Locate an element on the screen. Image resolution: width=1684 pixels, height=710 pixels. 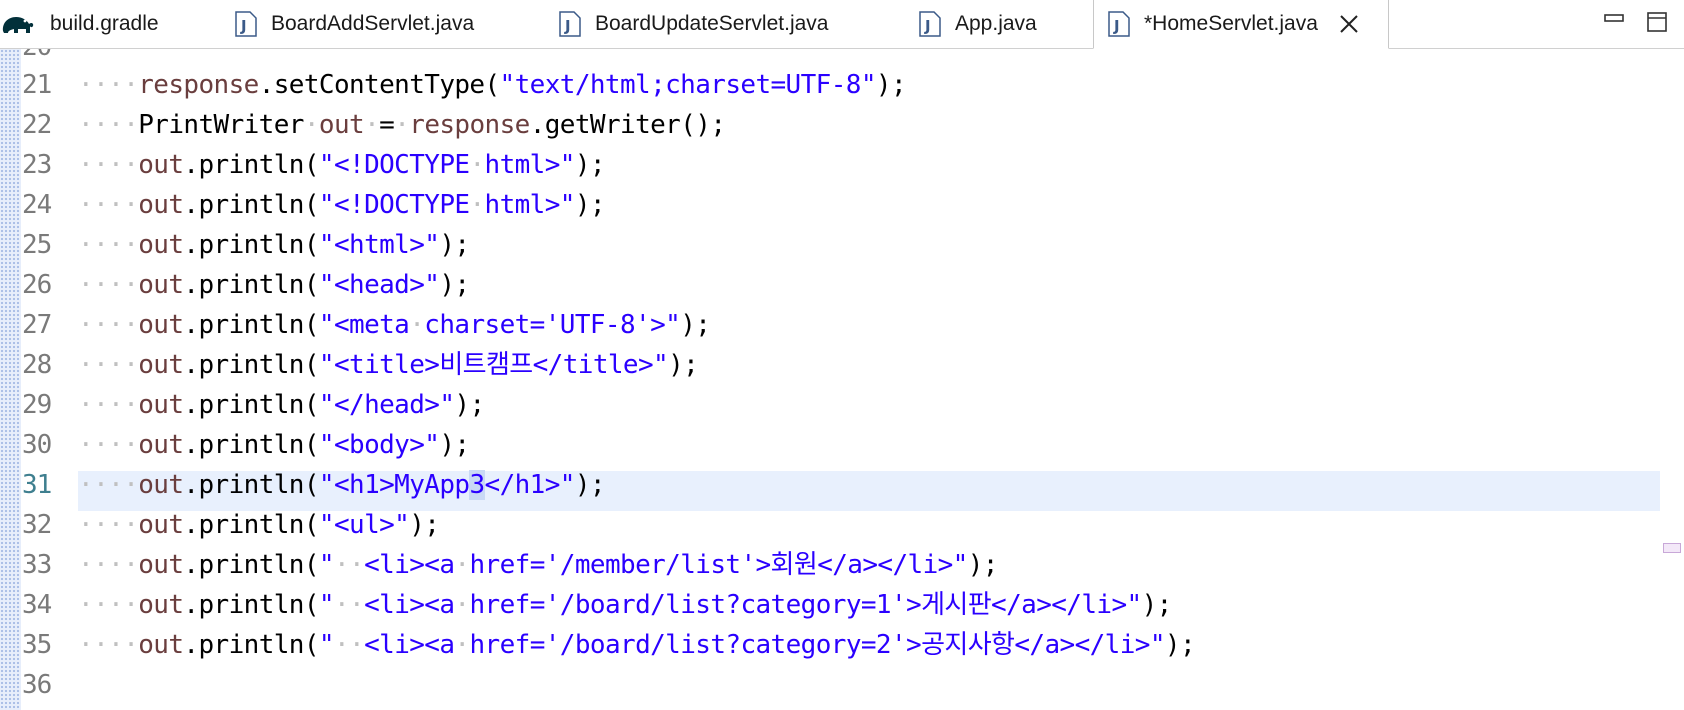
maximize-icon is located at coordinates (1657, 22).